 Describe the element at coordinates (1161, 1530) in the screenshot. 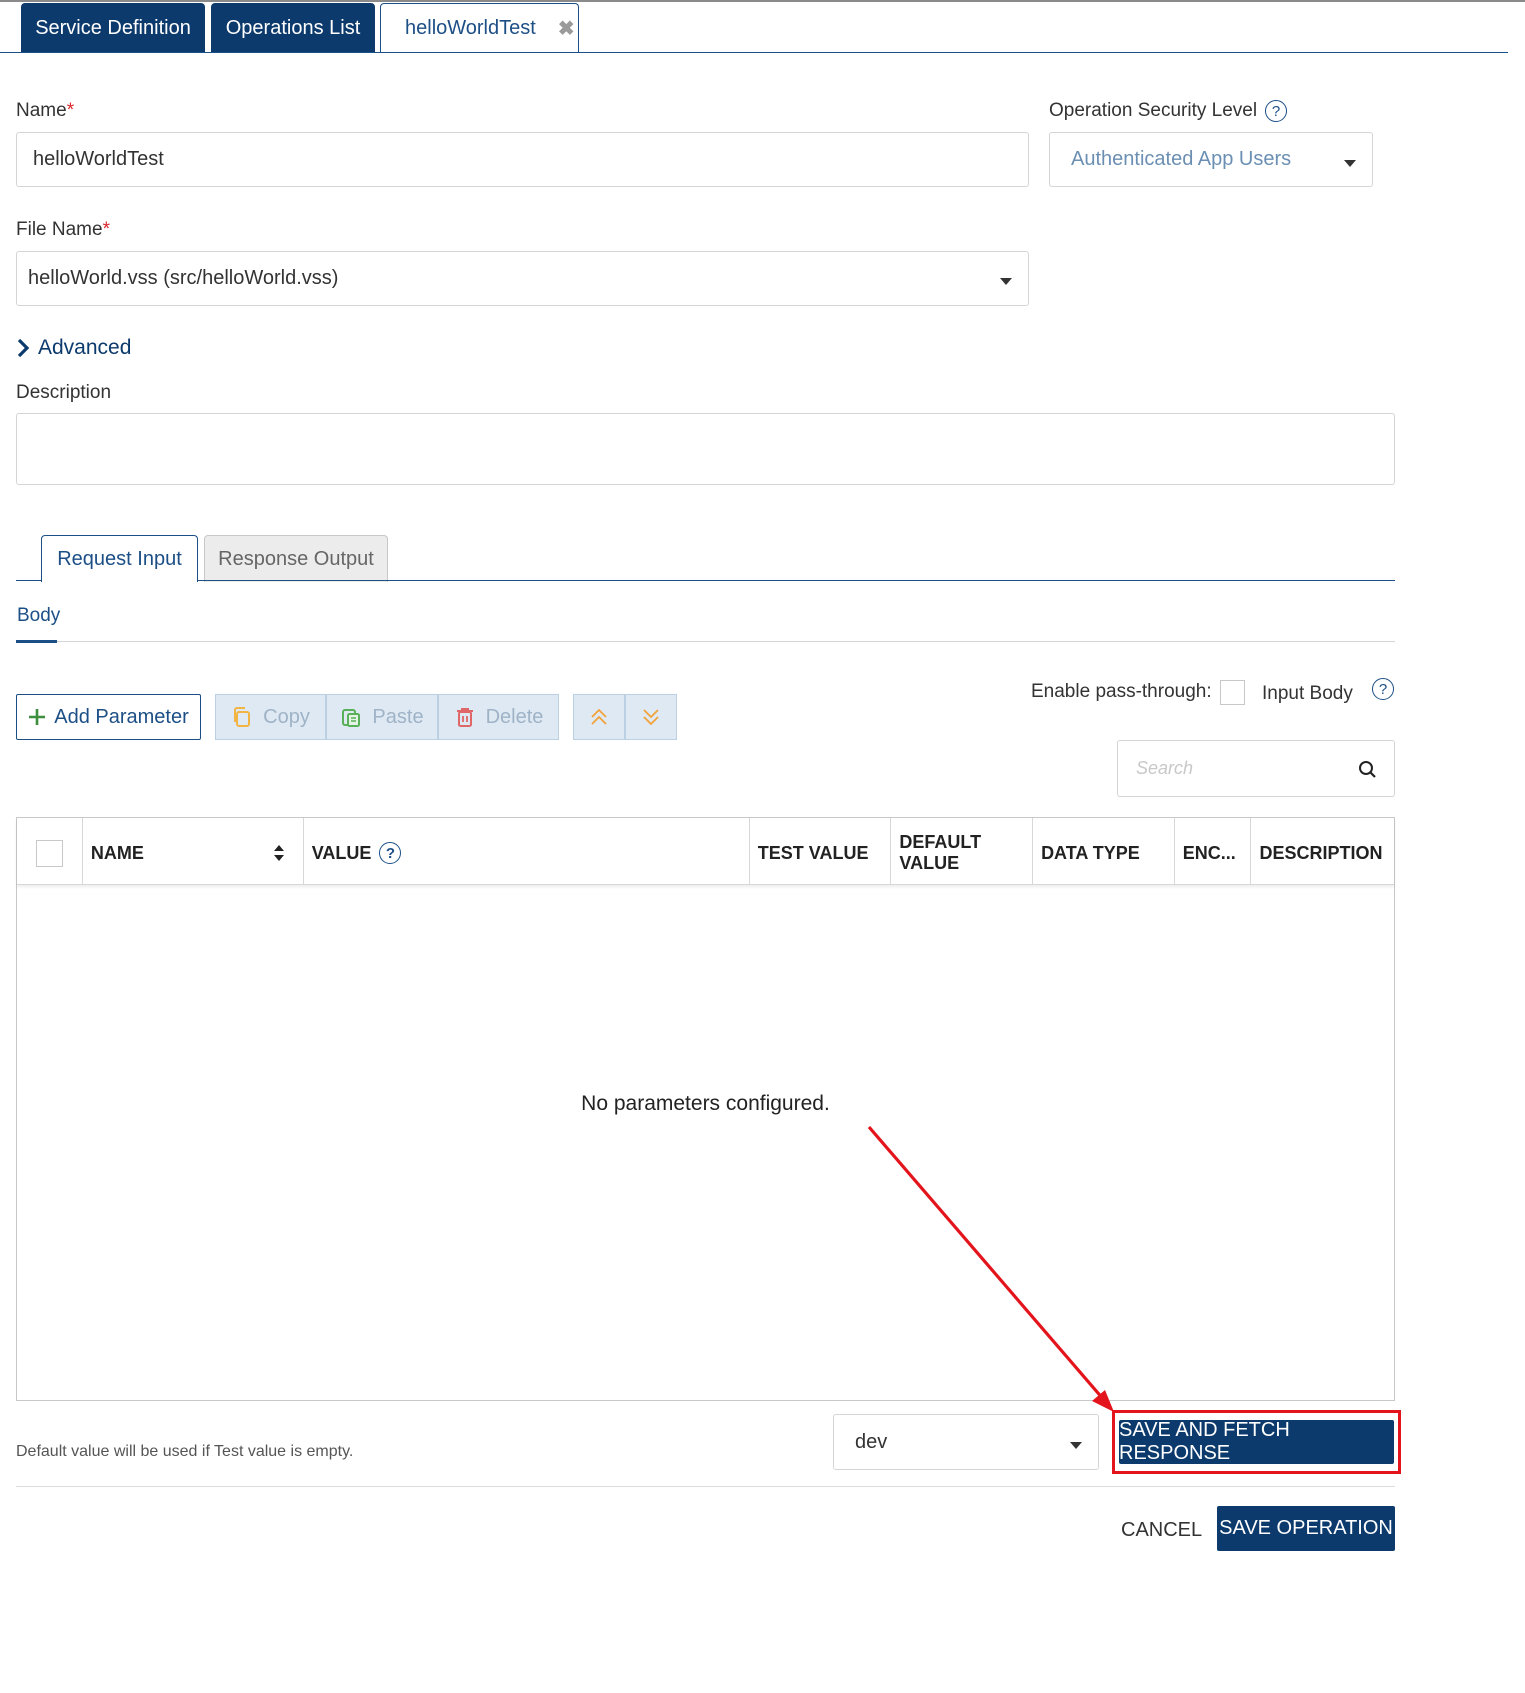

I see `cancel-button: CANCEL` at that location.